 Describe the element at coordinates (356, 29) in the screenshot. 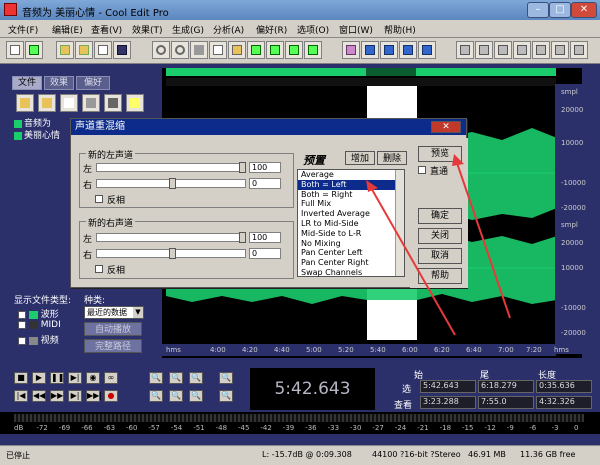

I see `menu-window: 窗口(W)` at that location.